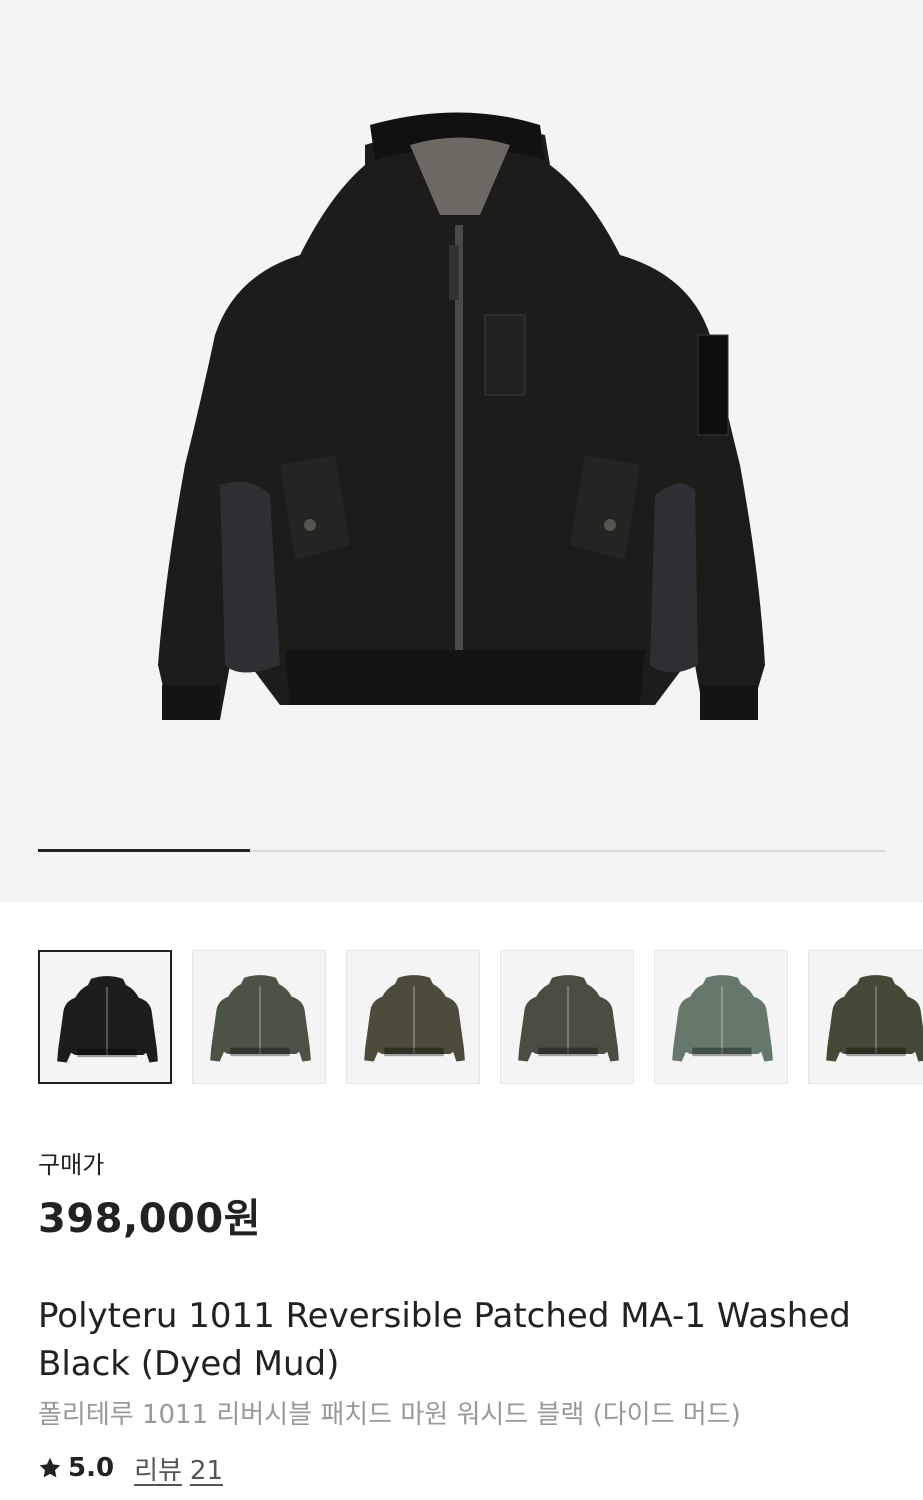  What do you see at coordinates (91, 1468) in the screenshot?
I see `rating-score: 5.0` at bounding box center [91, 1468].